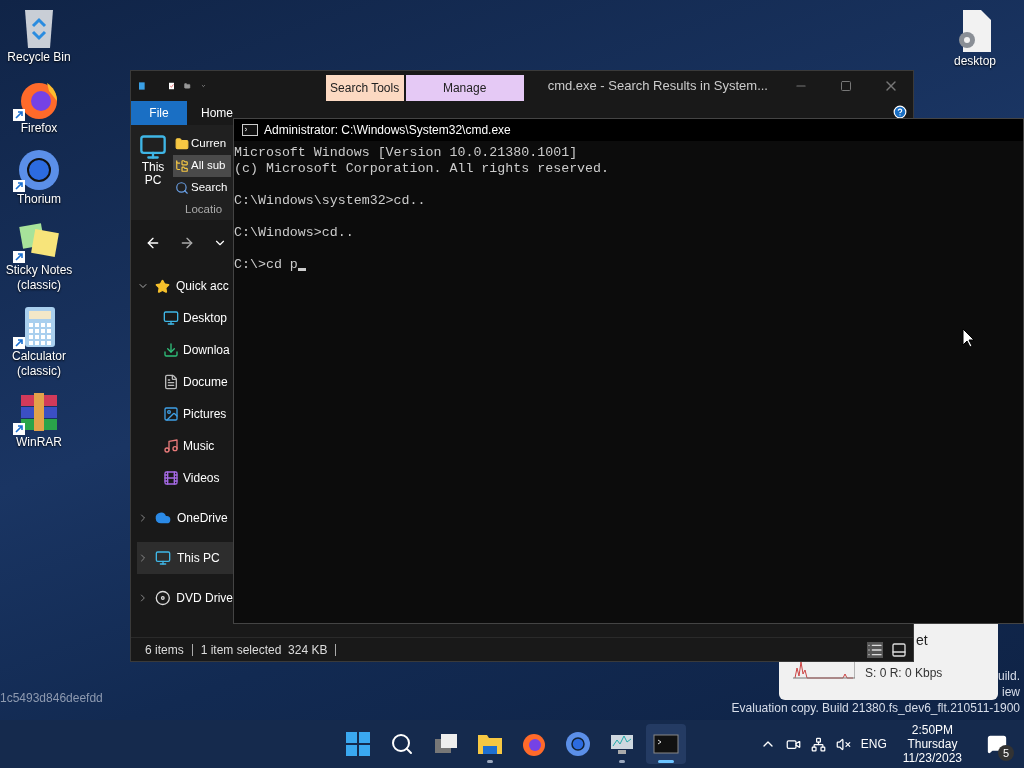 This screenshot has width=1024, height=768. Describe the element at coordinates (294, 233) in the screenshot. I see `console-line: C:\Windows>cd..` at that location.